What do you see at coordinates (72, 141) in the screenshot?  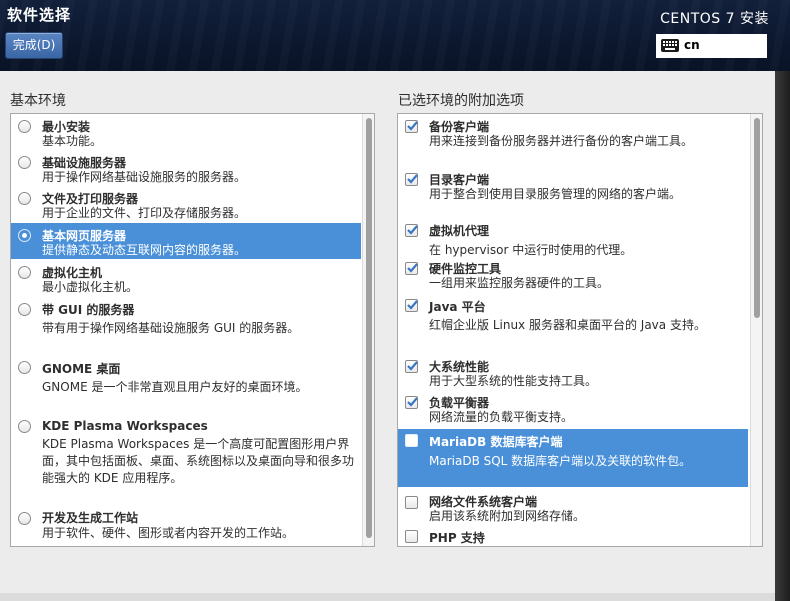 I see `environment-desc: 基本功能。` at bounding box center [72, 141].